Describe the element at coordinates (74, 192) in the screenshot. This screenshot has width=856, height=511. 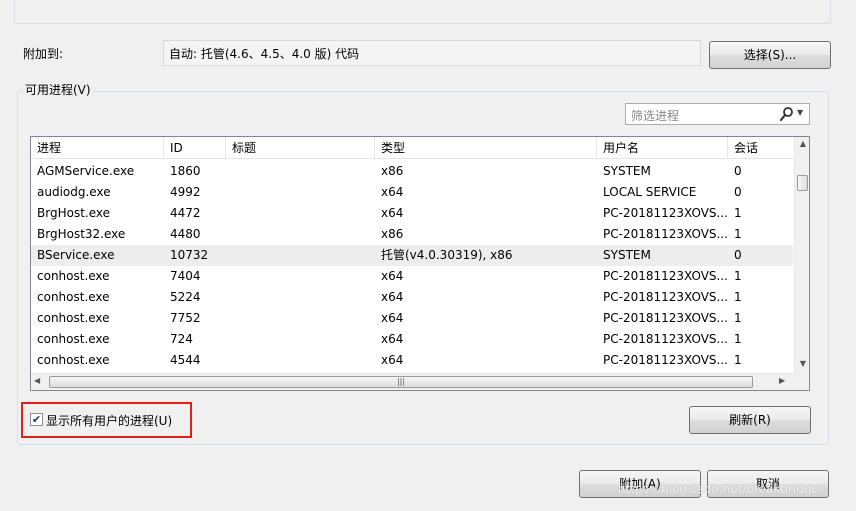
I see `cell-process: audiodg.exe` at that location.